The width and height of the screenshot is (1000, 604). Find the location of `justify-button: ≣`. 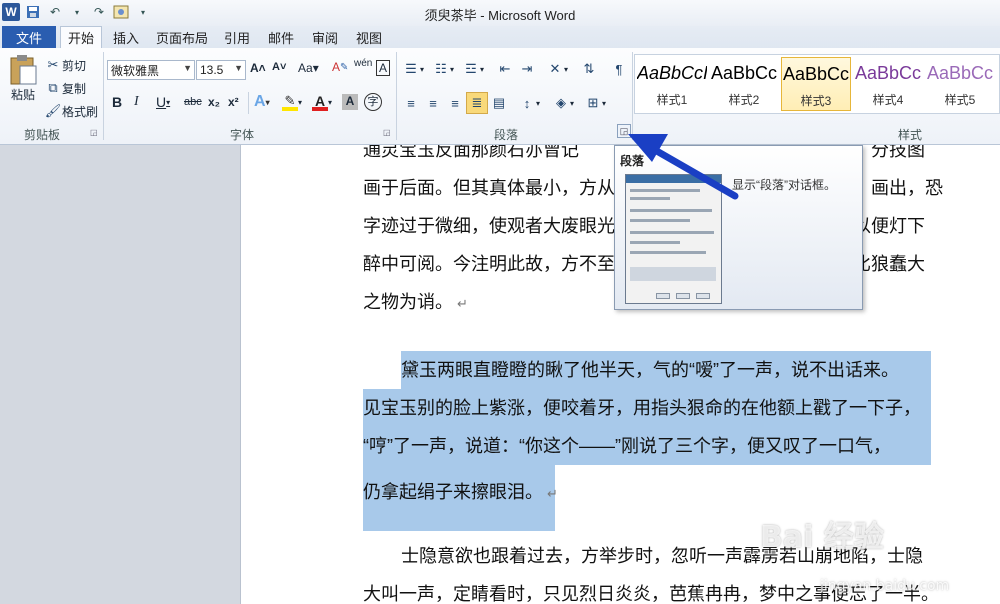

justify-button: ≣ is located at coordinates (477, 103).